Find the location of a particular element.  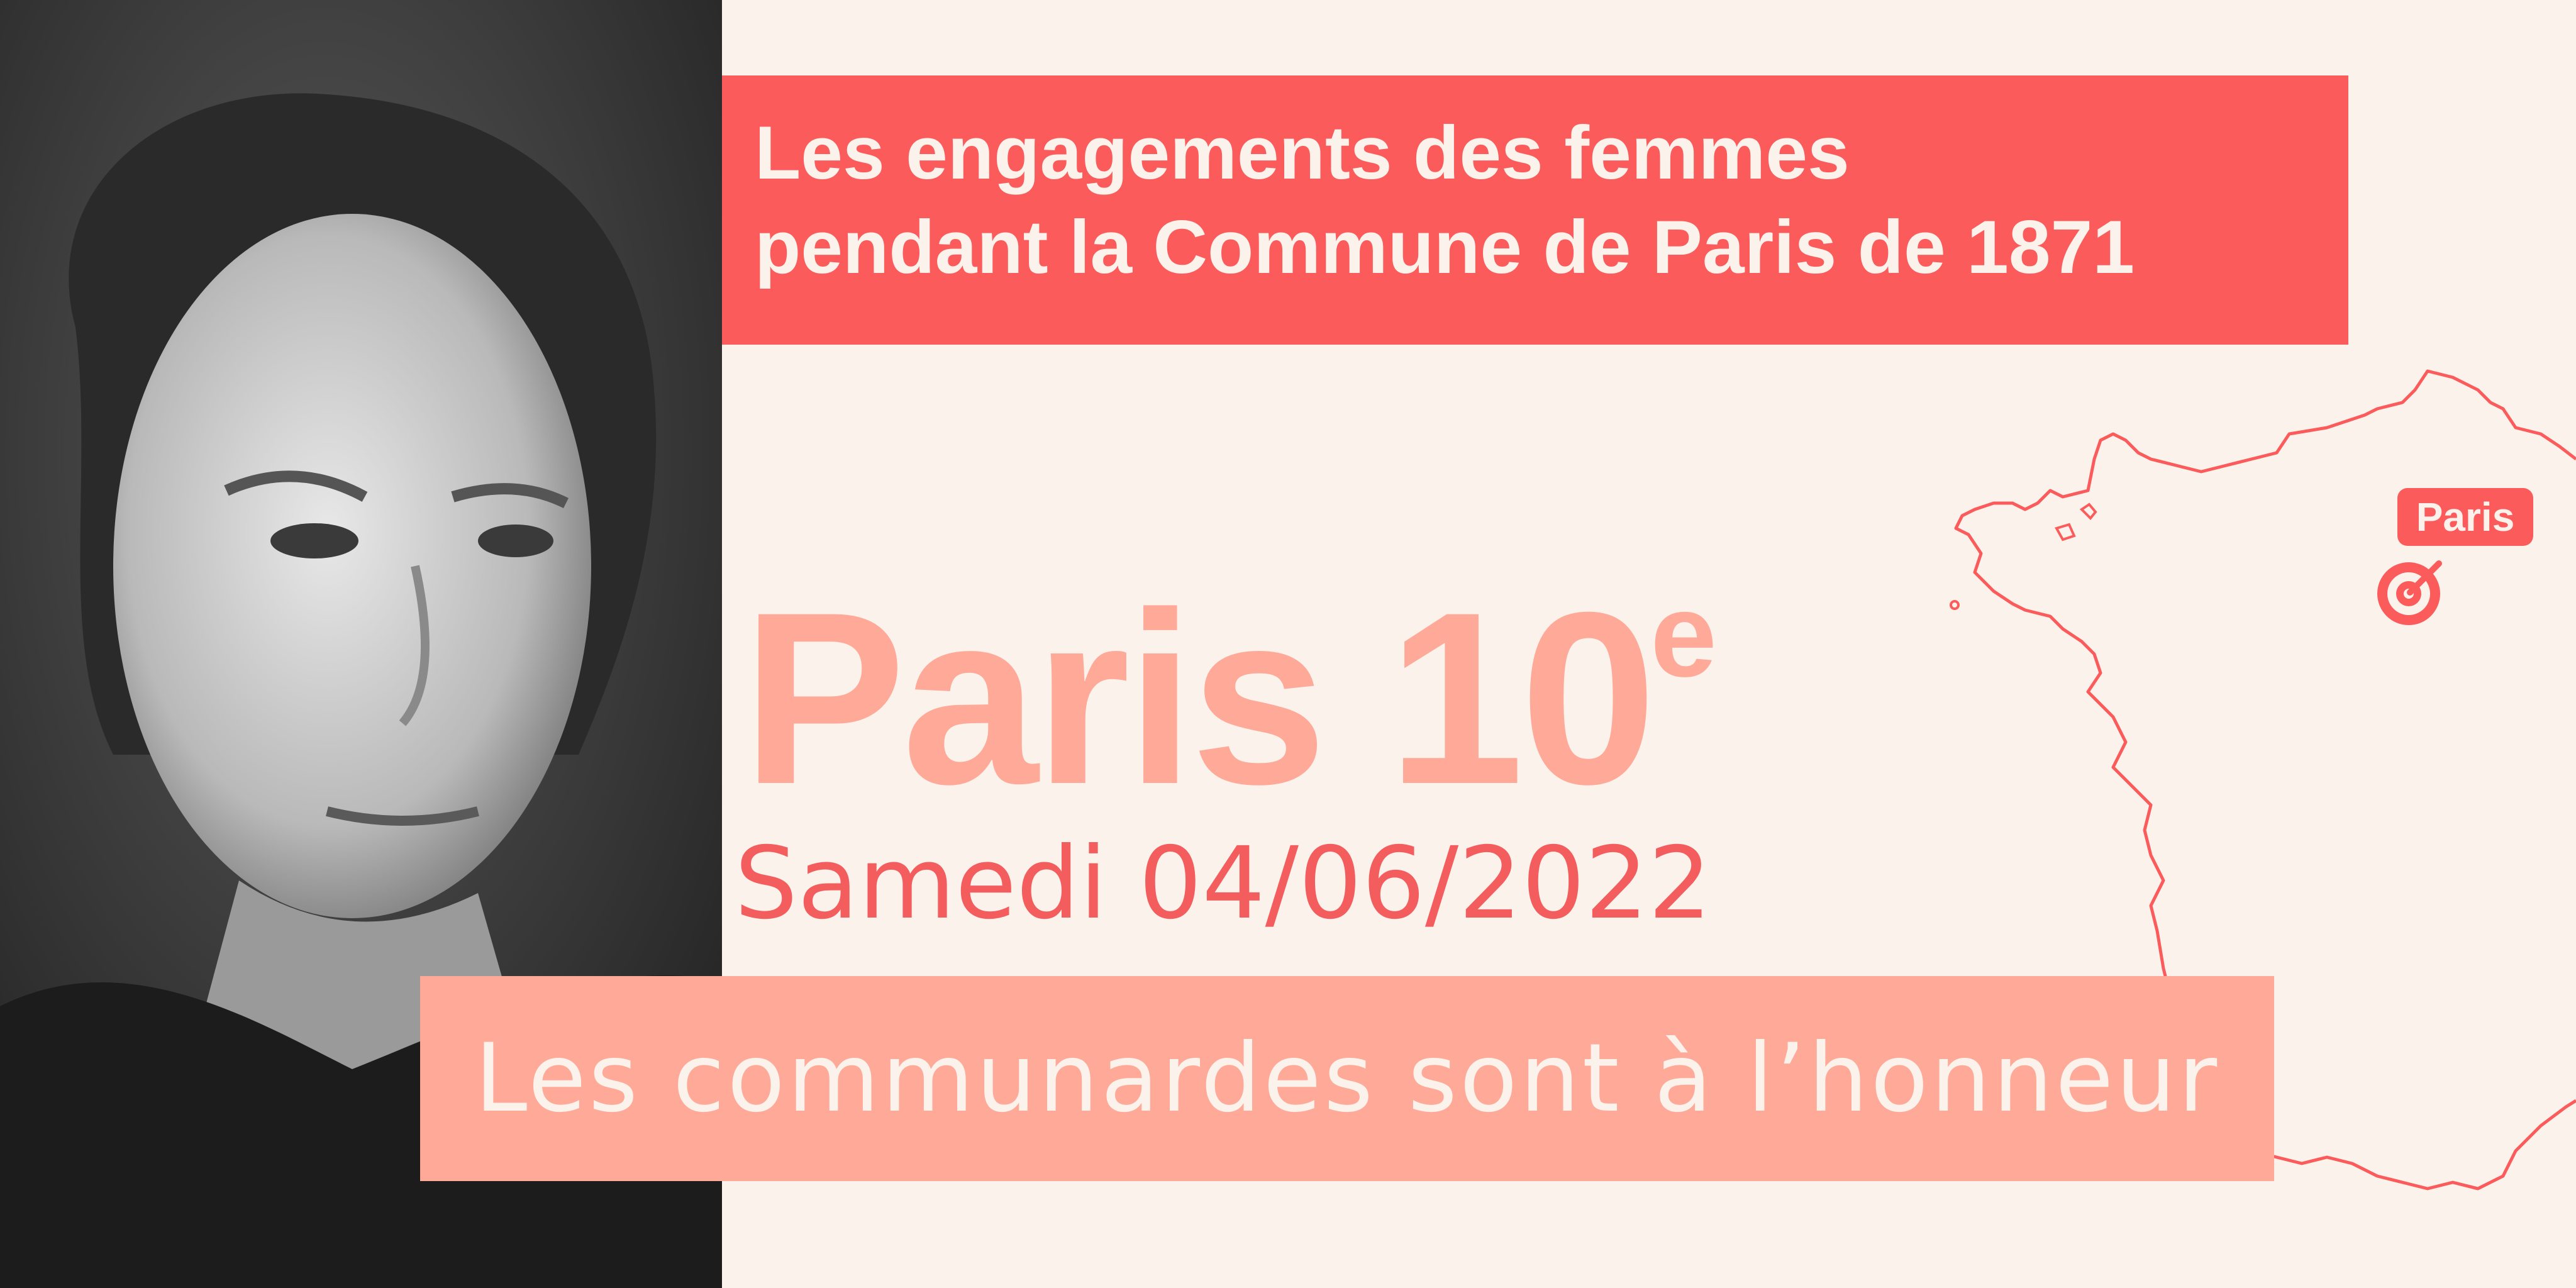

title-line-1: Les engagements des femmes is located at coordinates (1302, 153).